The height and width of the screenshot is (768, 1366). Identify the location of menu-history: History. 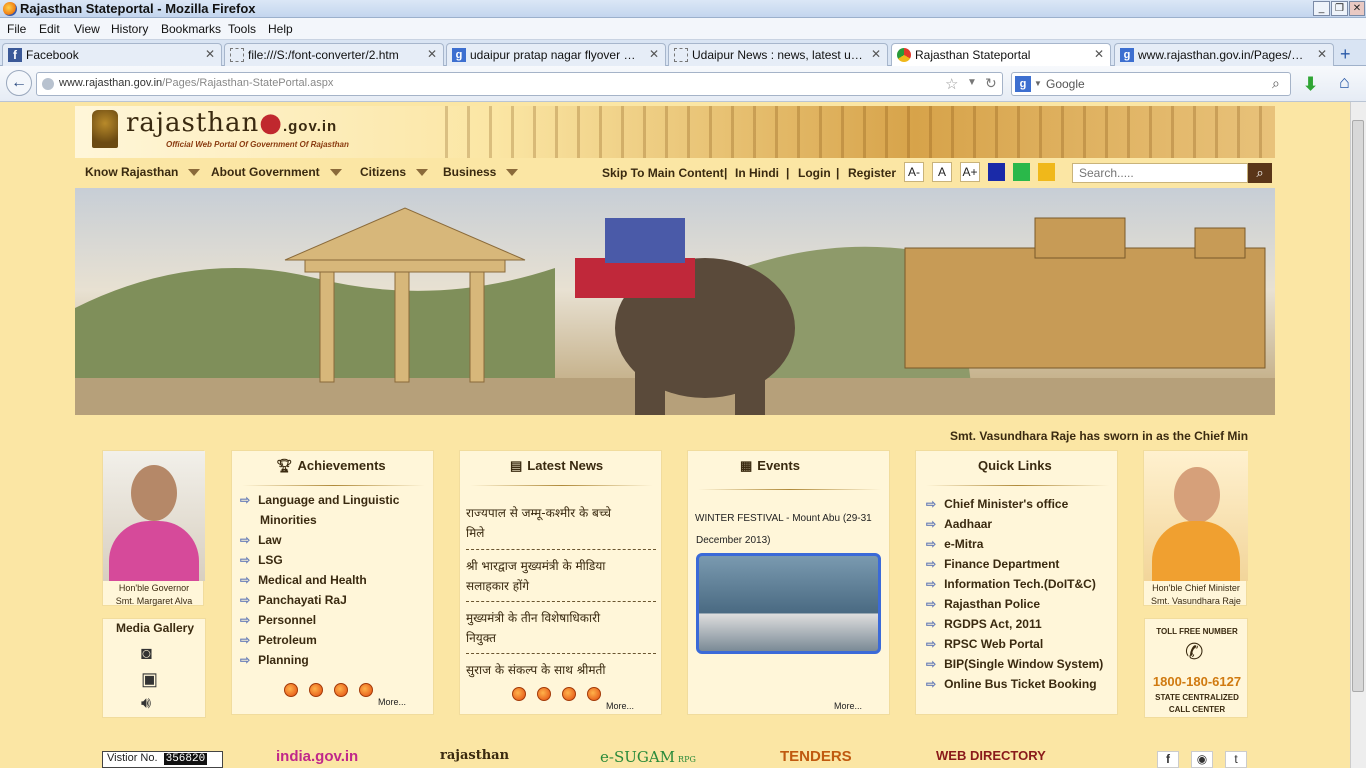
(129, 29).